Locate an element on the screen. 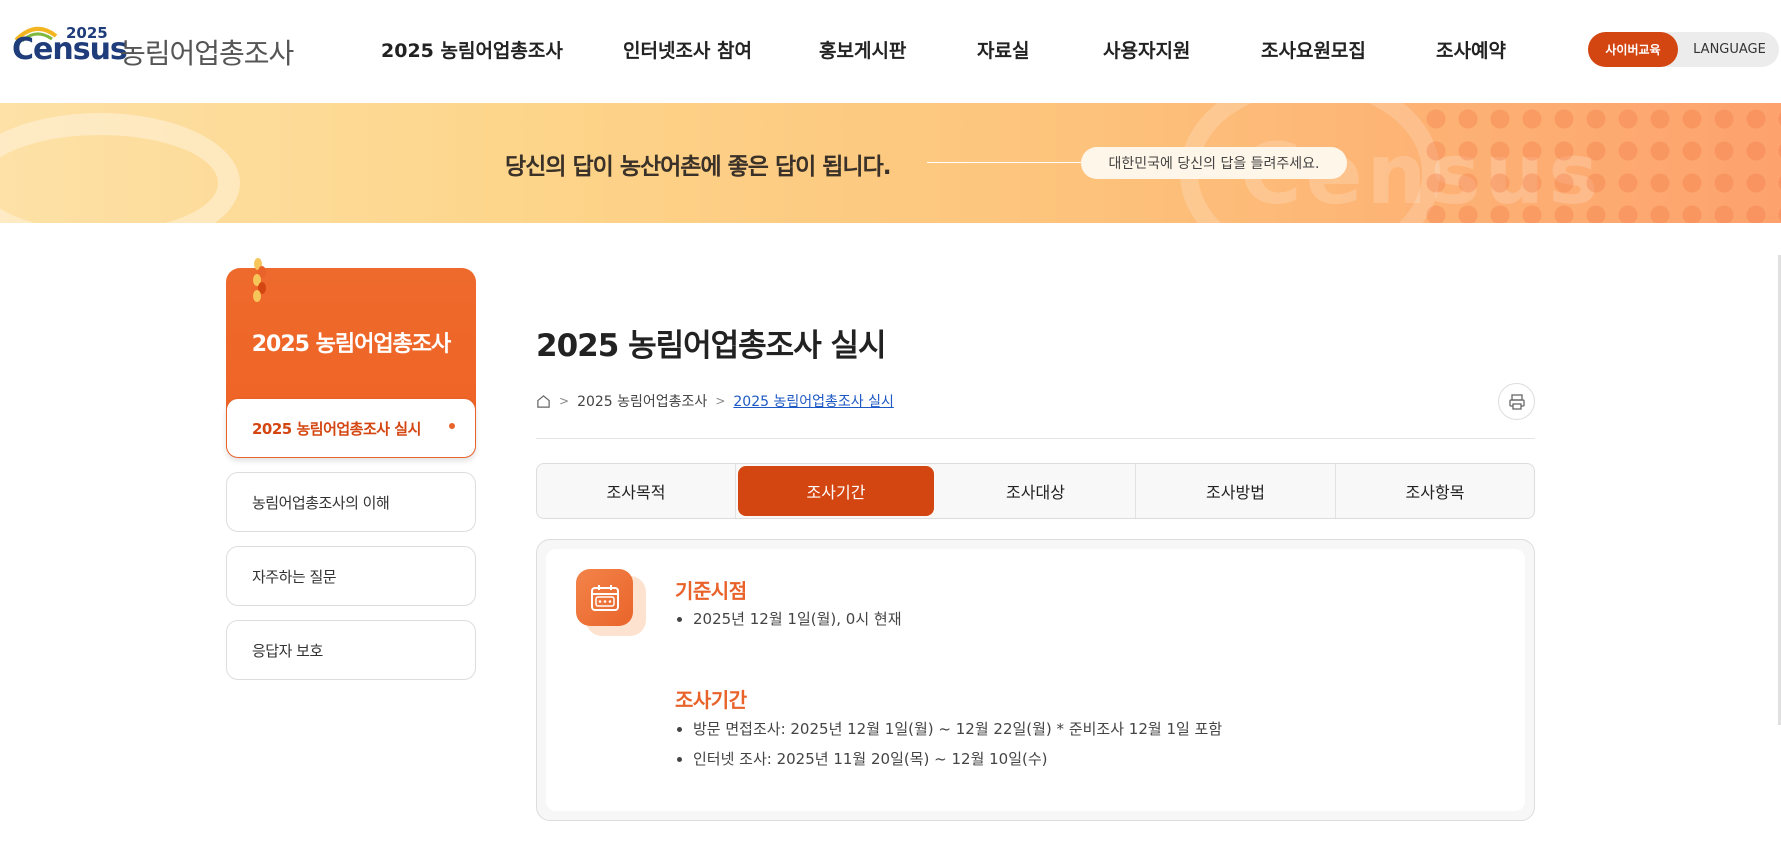  sidebar-item-faq: 자주하는 질문 is located at coordinates (351, 576).